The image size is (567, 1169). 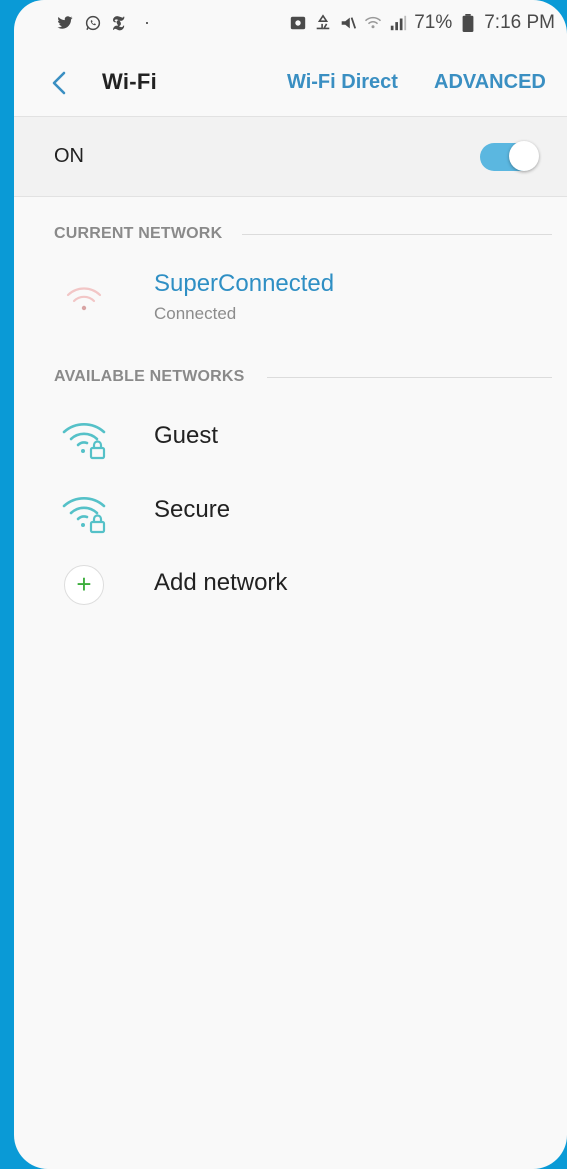 What do you see at coordinates (290, 196) in the screenshot?
I see `toggle-divider` at bounding box center [290, 196].